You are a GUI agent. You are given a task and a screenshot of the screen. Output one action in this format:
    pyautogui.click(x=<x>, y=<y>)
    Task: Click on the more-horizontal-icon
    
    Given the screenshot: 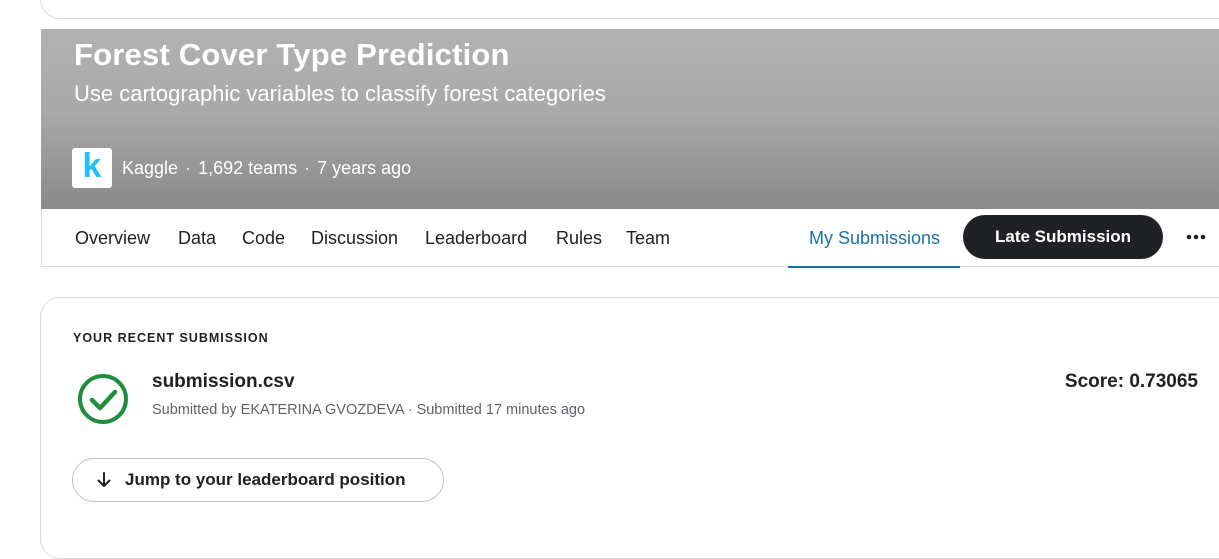 What is the action you would take?
    pyautogui.click(x=1196, y=237)
    